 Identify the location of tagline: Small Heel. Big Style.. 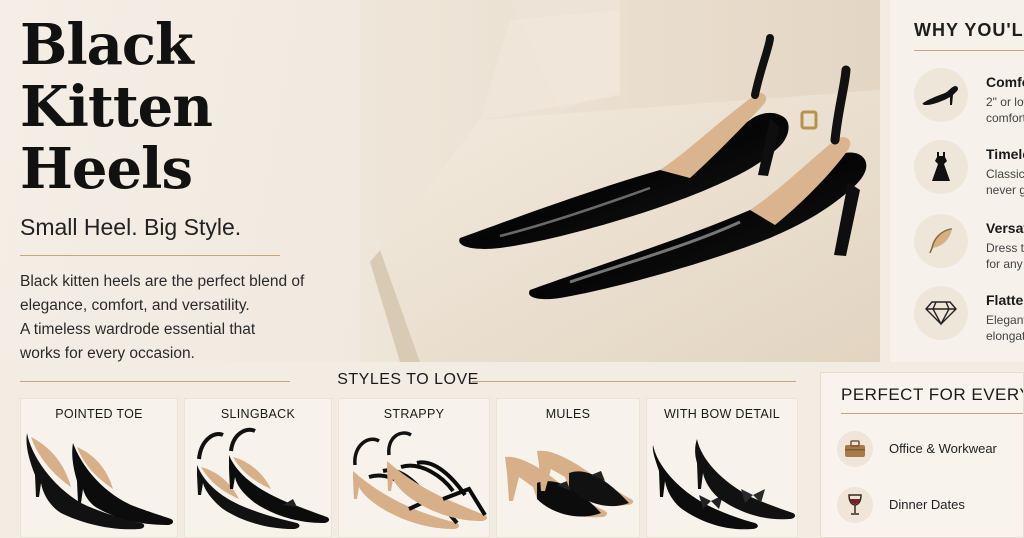
(131, 227).